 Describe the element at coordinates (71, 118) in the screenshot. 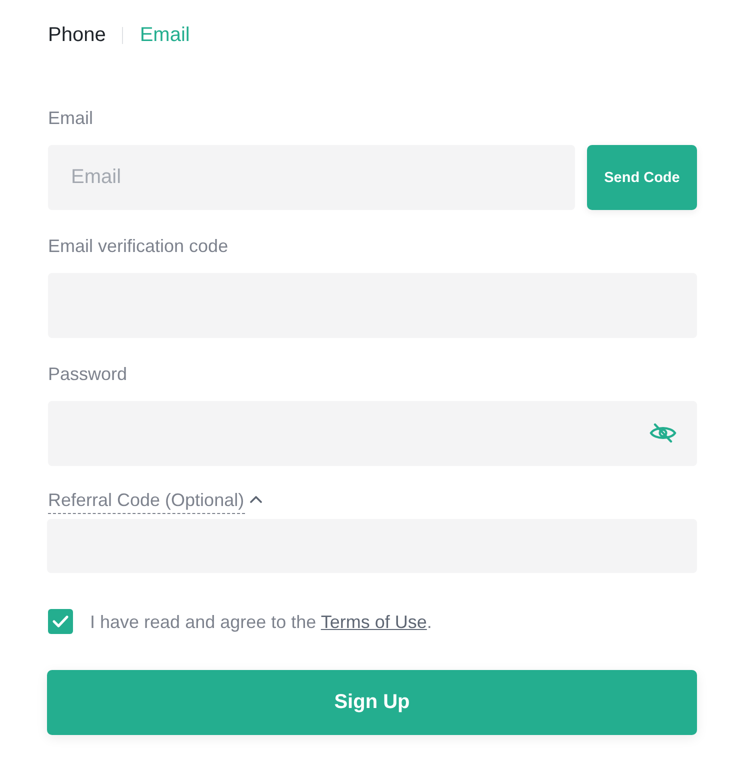

I see `field-label: Email` at that location.